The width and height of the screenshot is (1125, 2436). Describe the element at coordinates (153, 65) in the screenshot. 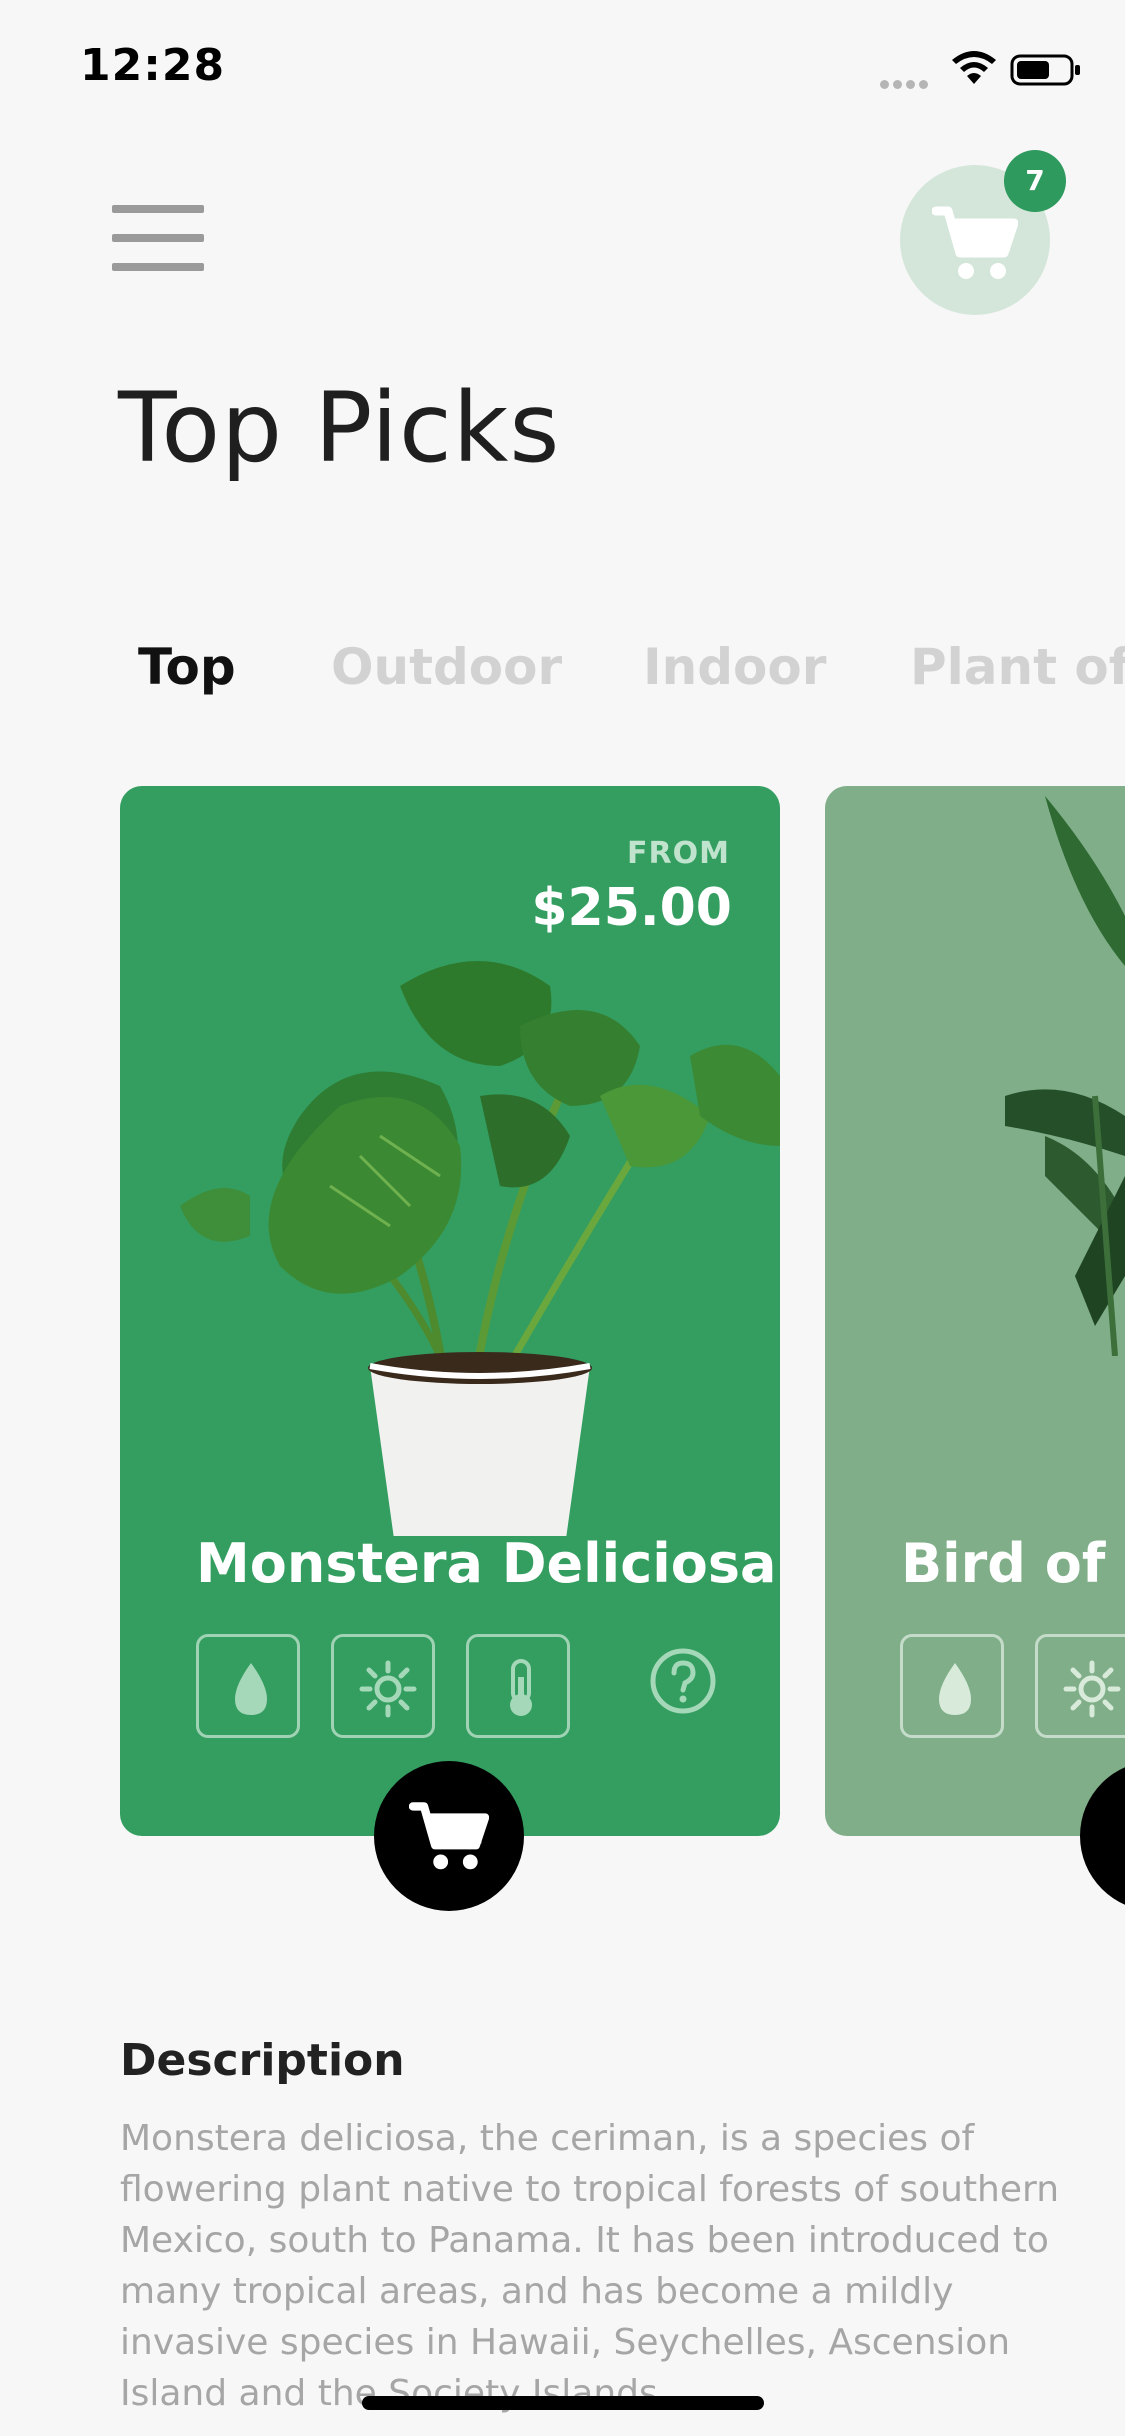

I see `status-time: 12:28` at that location.